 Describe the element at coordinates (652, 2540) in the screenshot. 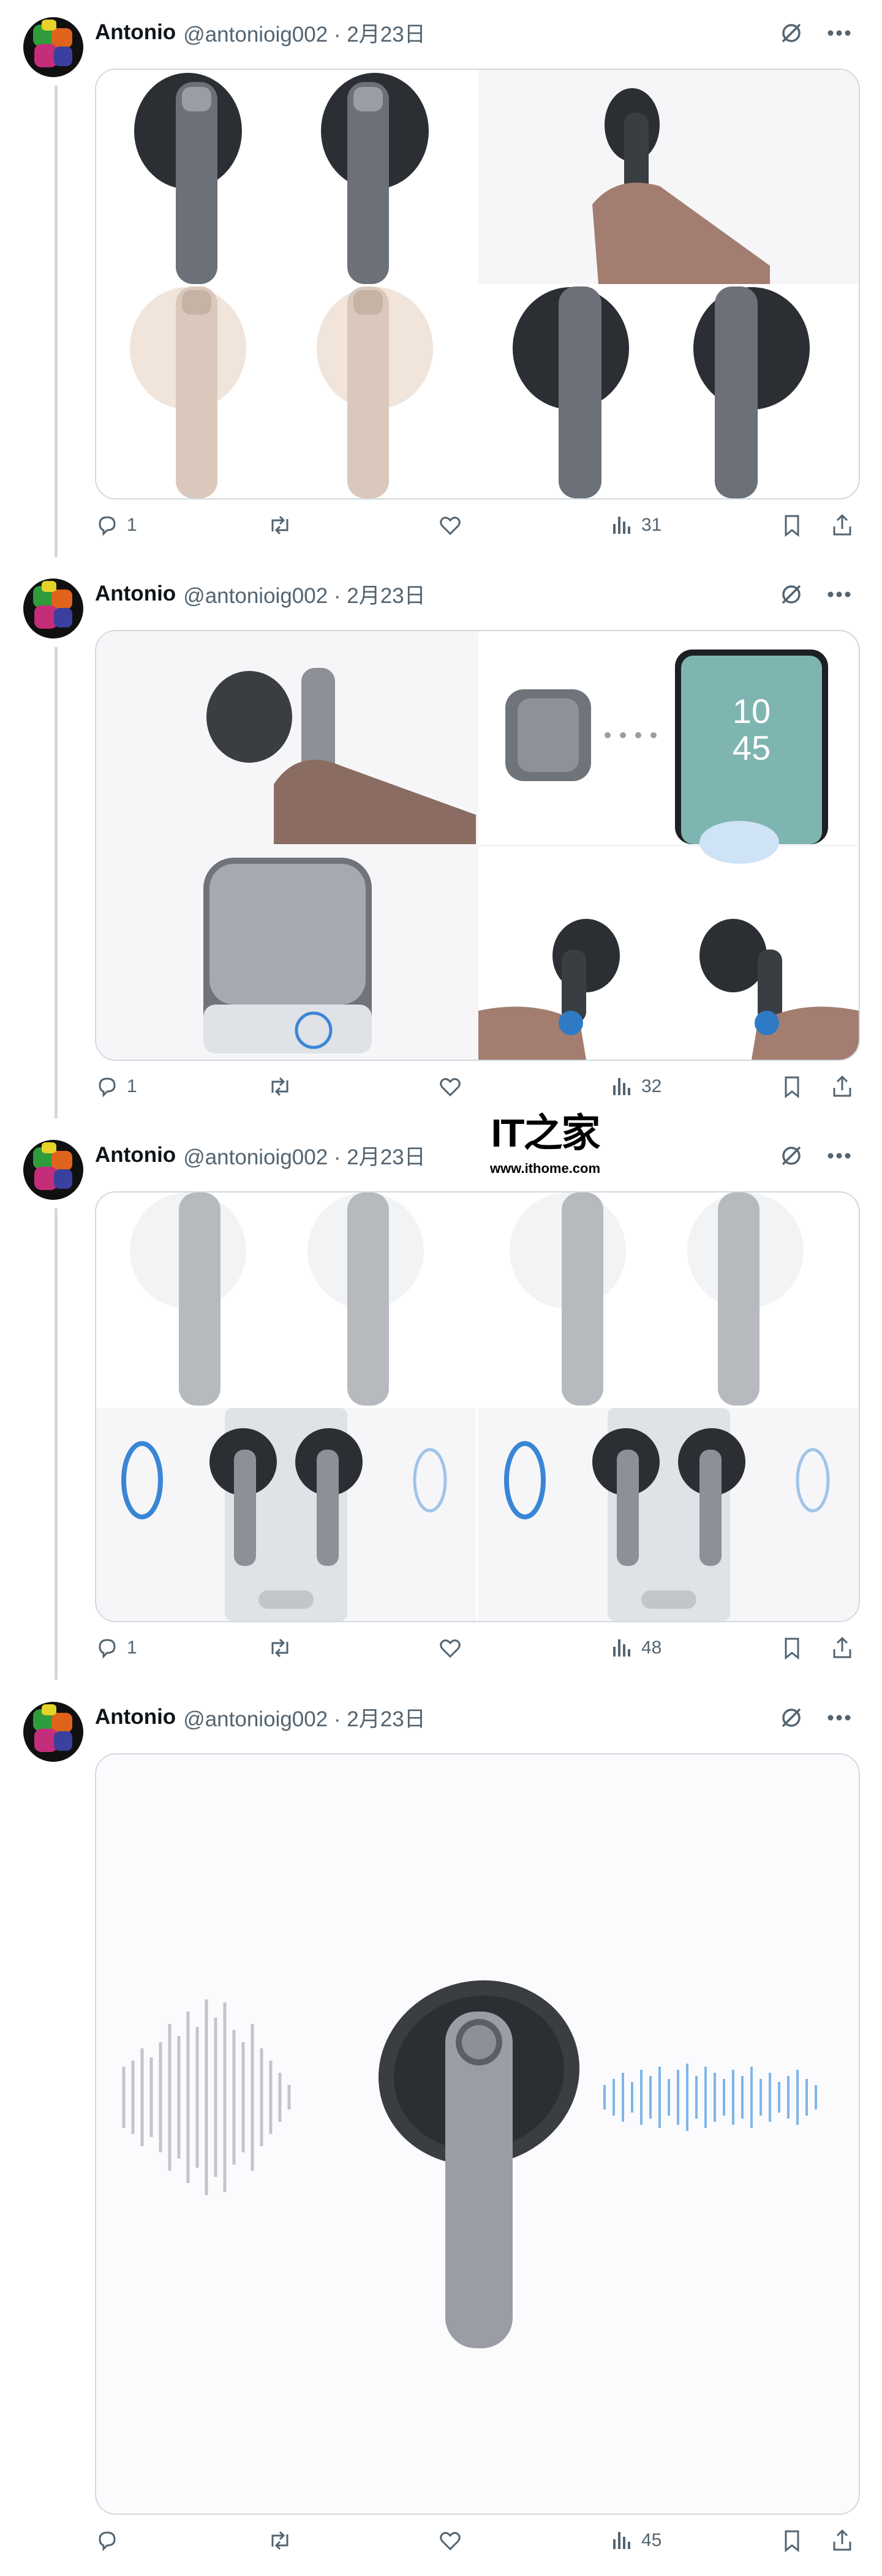

I see `views-count: 45` at that location.